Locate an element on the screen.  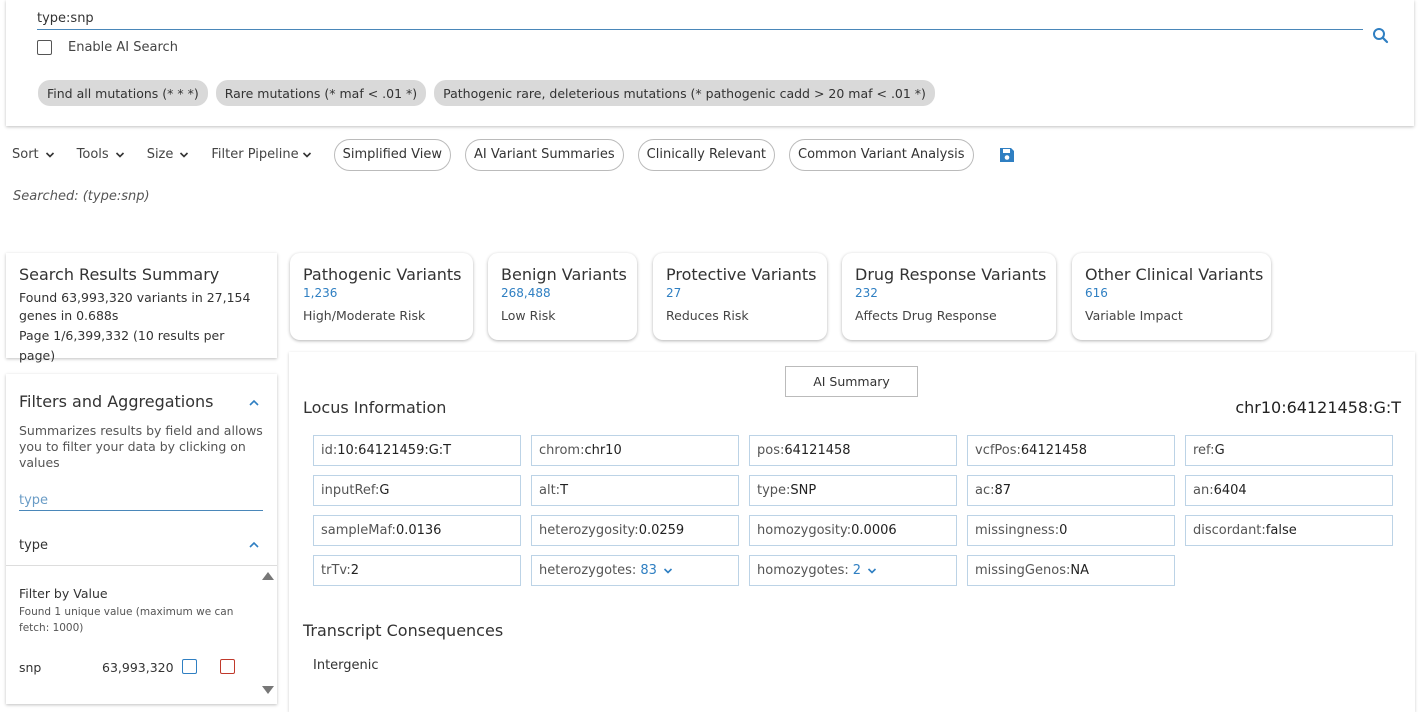
filter-pipeline-menu: Filter Pipeline is located at coordinates (261, 154).